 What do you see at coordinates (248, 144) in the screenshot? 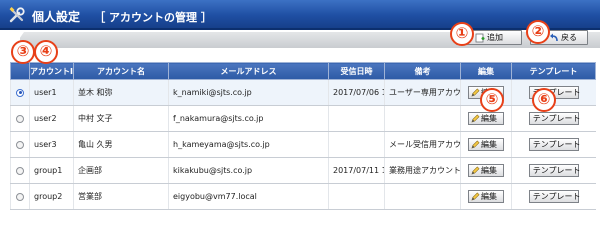
I see `email-cell: h_kameyama@sjts.co.jp` at bounding box center [248, 144].